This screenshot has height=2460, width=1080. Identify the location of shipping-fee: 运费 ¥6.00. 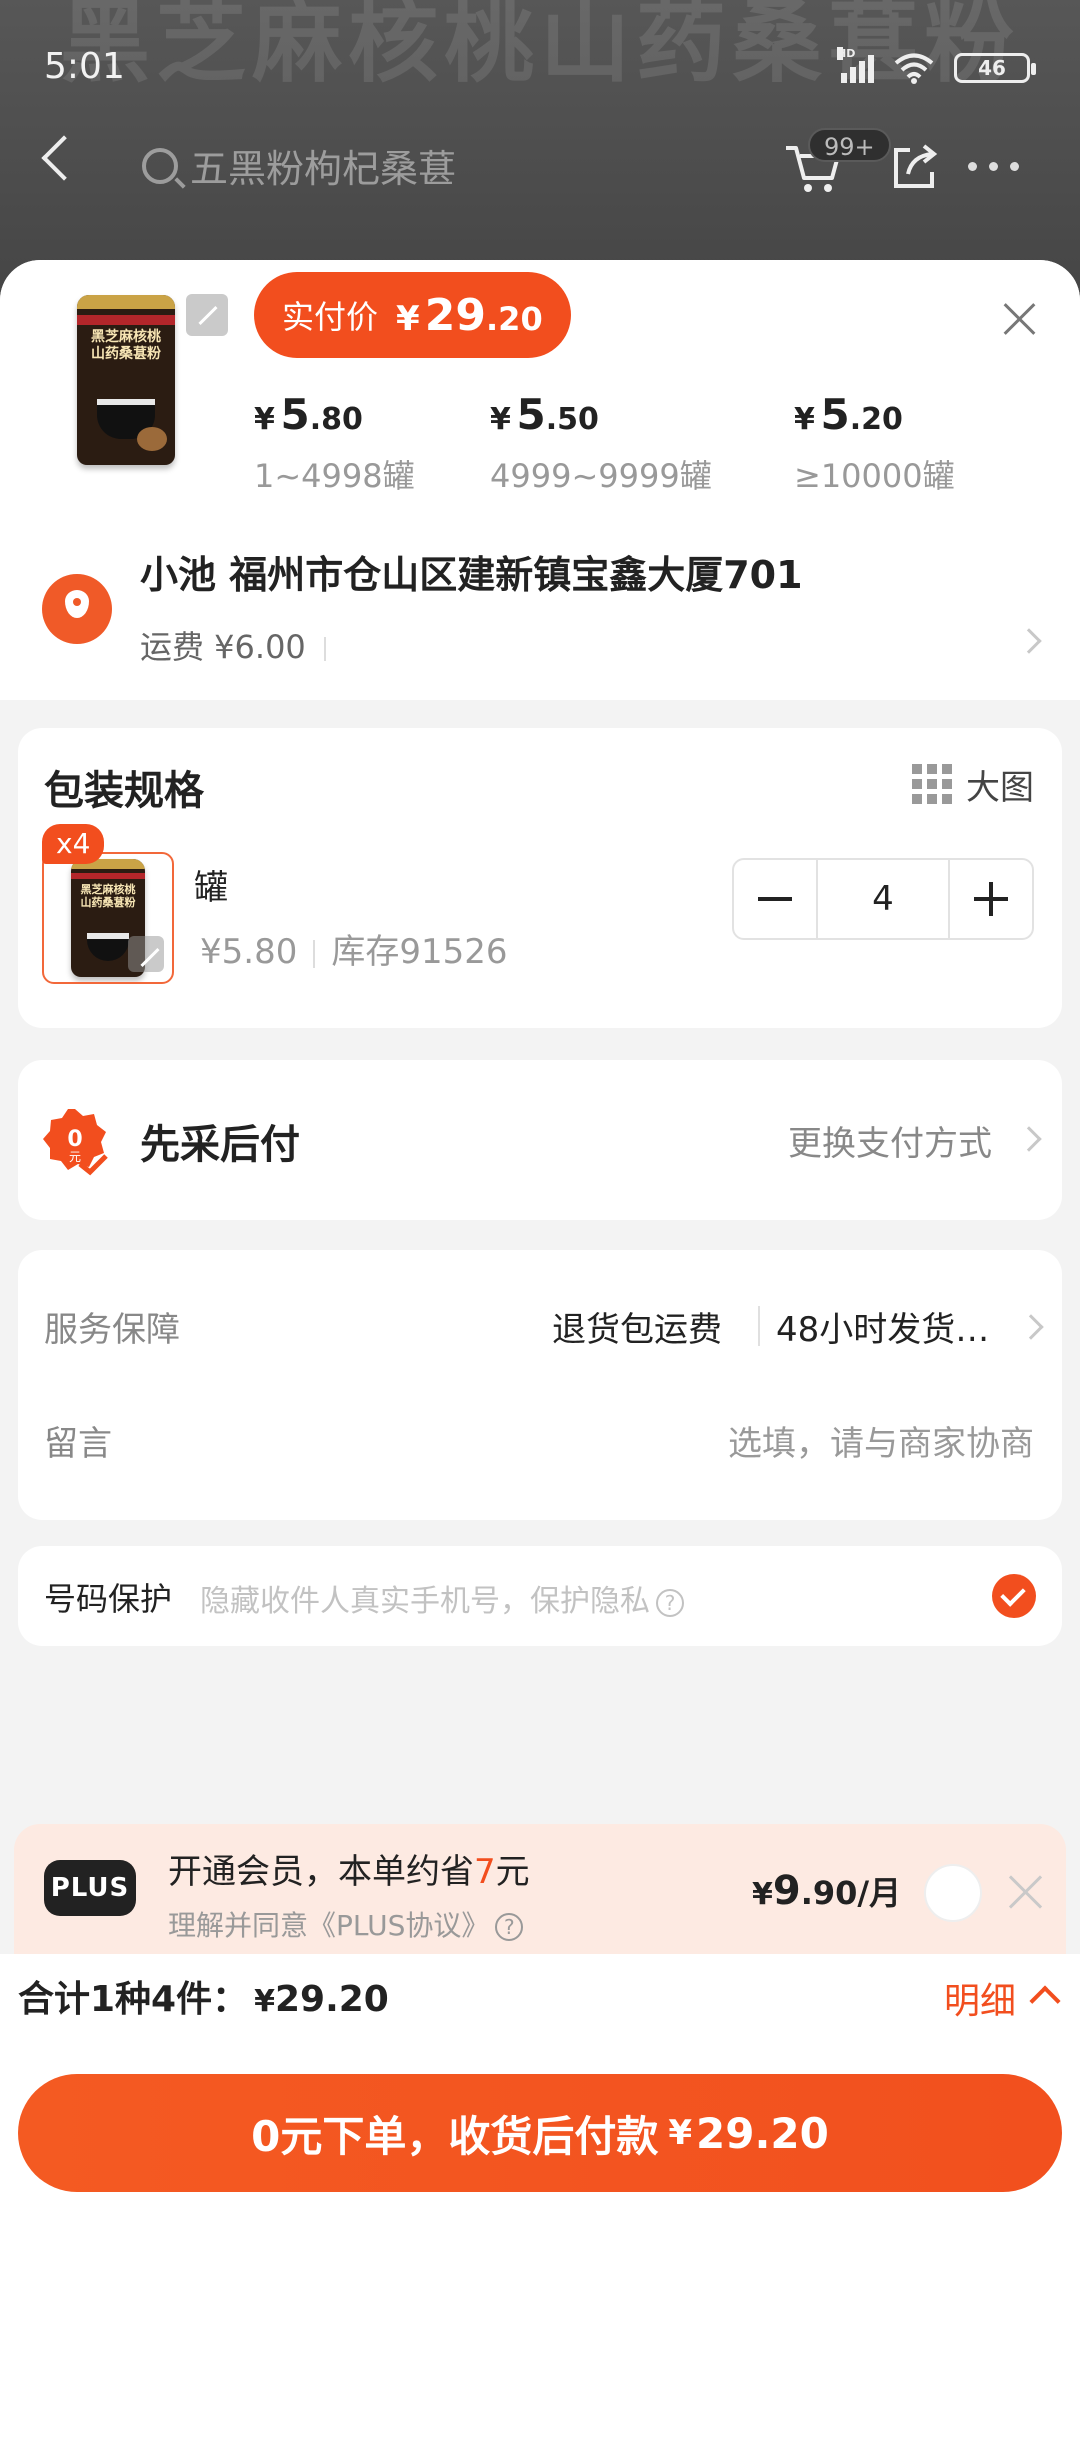
(233, 645).